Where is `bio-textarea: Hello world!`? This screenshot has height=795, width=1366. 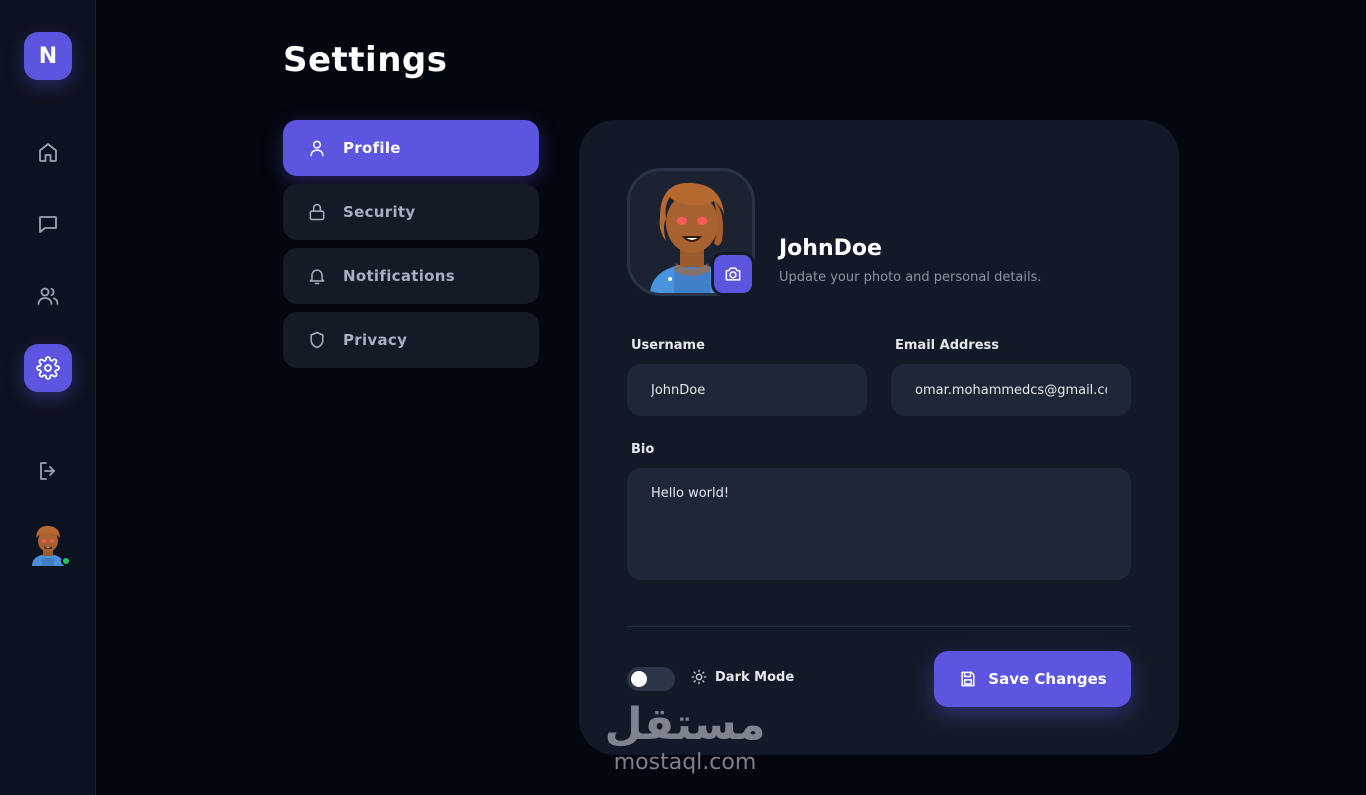
bio-textarea: Hello world! is located at coordinates (879, 524).